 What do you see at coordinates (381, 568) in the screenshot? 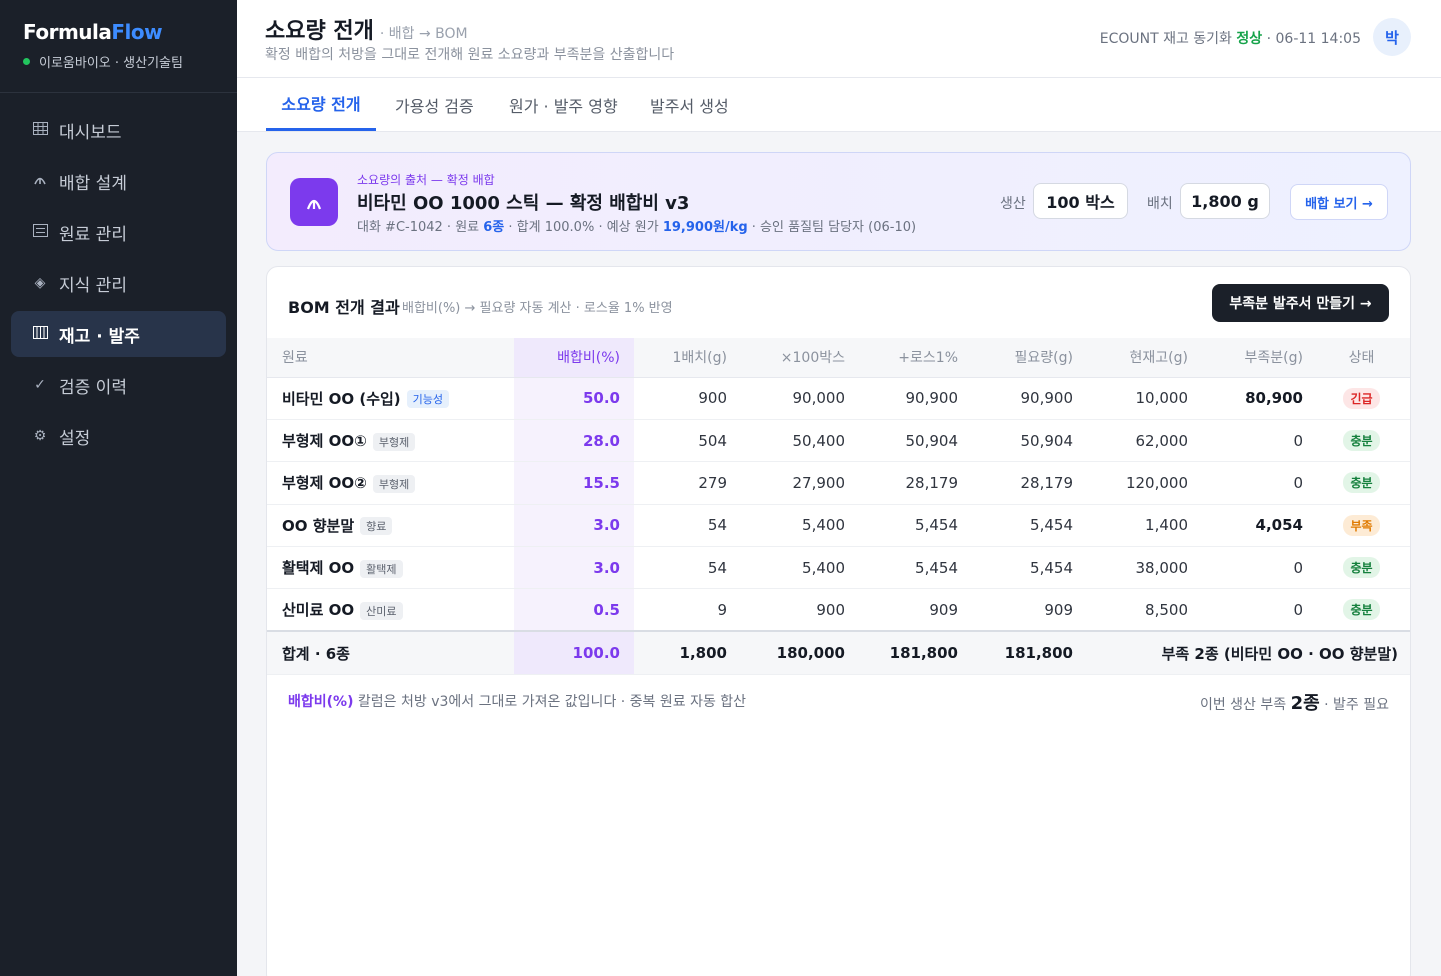
I see `material-category-tag: 활택제` at bounding box center [381, 568].